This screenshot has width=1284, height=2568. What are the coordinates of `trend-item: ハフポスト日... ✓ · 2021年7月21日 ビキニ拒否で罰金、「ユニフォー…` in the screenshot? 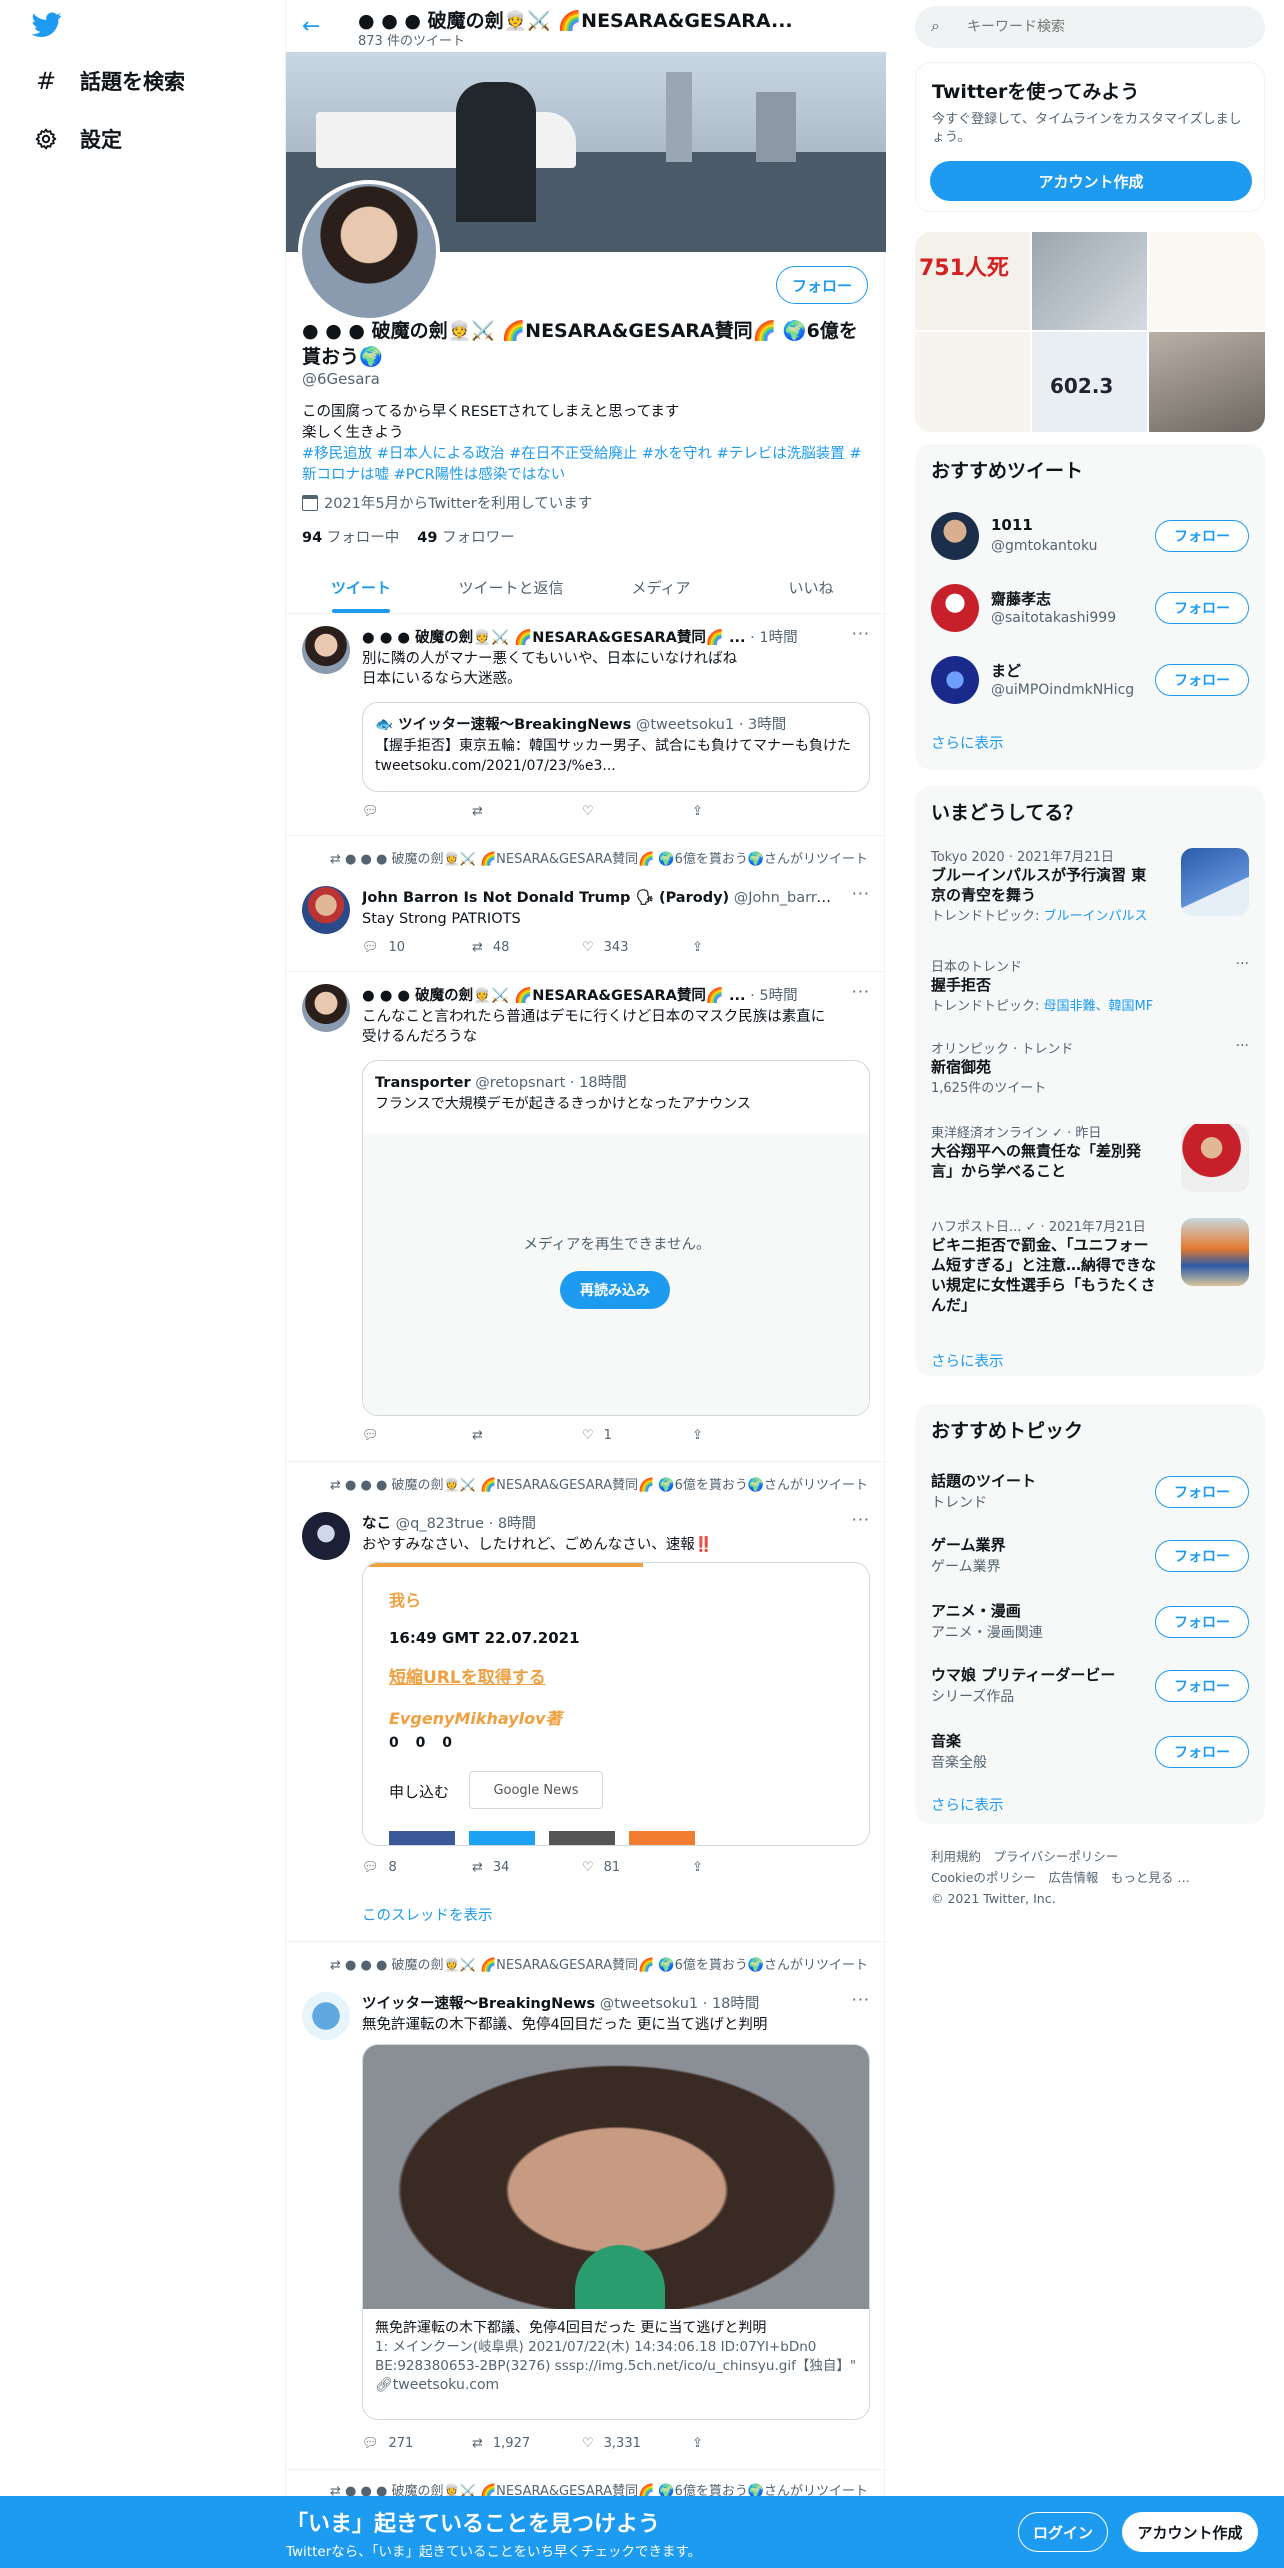 It's located at (1046, 1265).